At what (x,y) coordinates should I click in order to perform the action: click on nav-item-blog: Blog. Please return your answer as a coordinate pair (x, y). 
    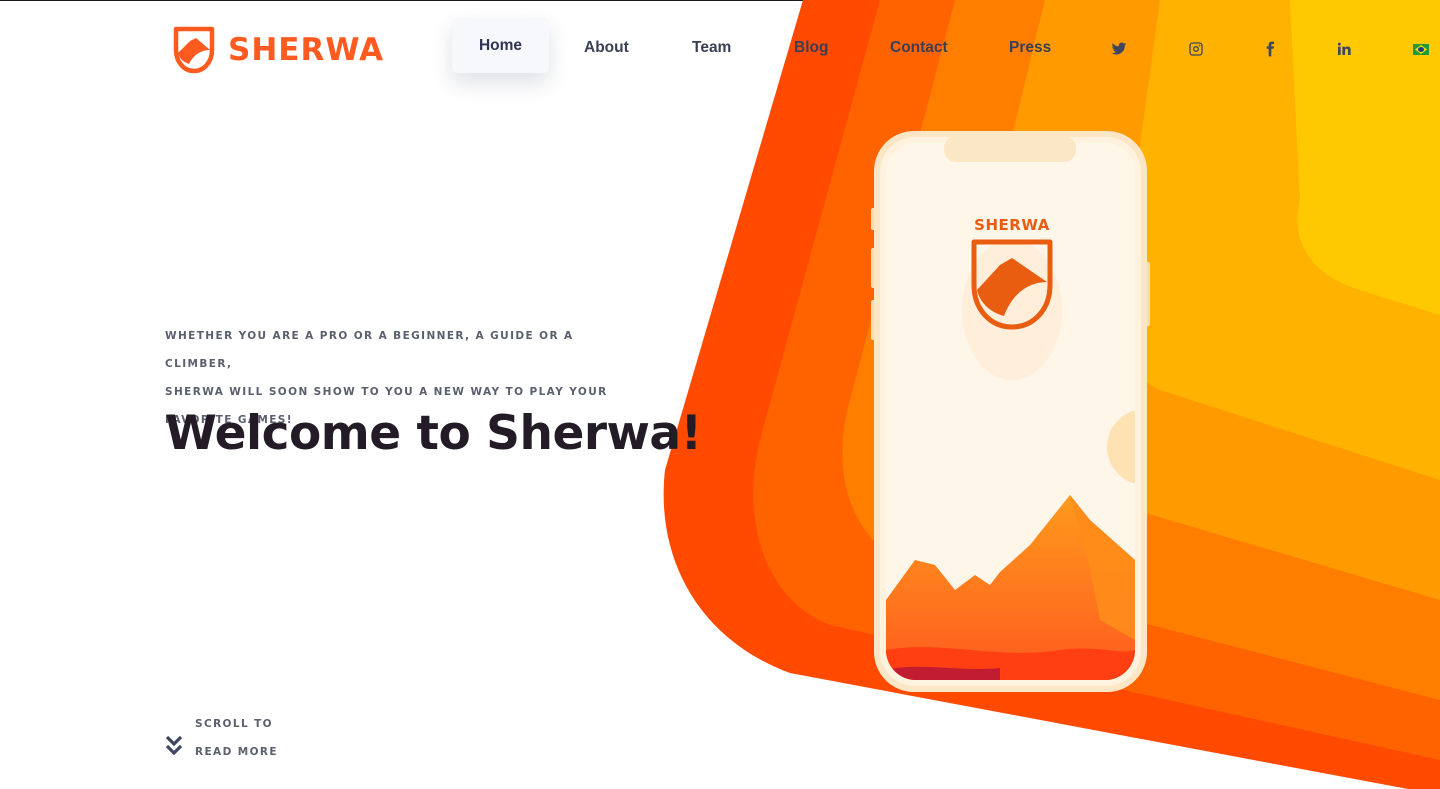
    Looking at the image, I should click on (811, 46).